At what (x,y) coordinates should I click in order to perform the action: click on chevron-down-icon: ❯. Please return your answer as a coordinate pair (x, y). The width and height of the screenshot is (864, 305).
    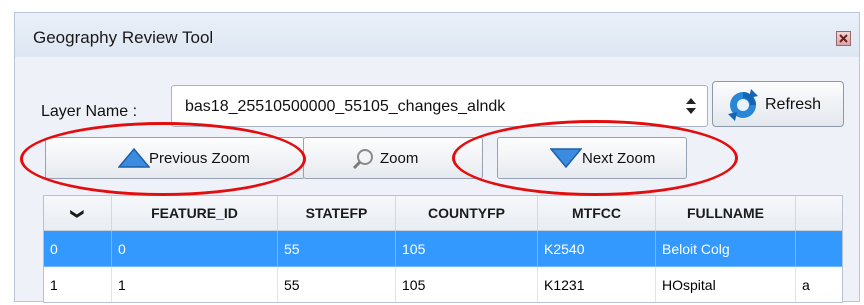
    Looking at the image, I should click on (78, 214).